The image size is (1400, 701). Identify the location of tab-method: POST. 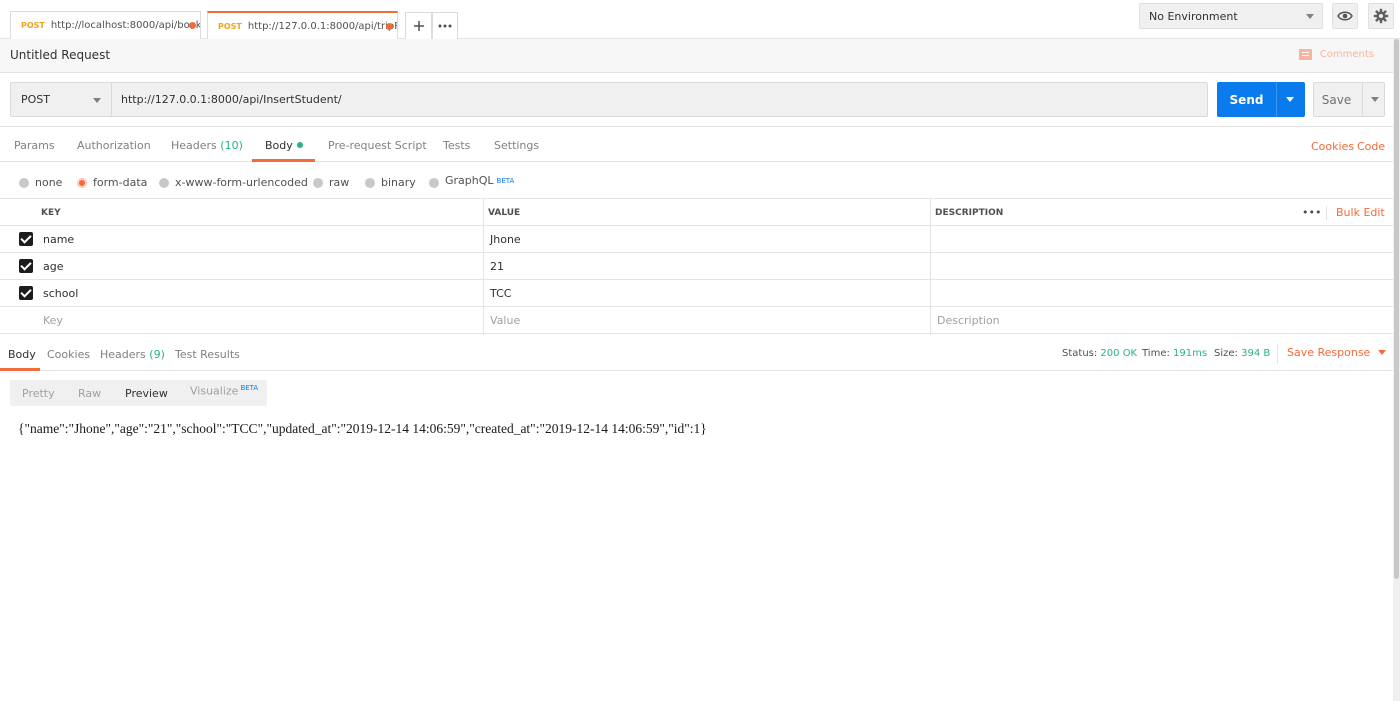
(33, 25).